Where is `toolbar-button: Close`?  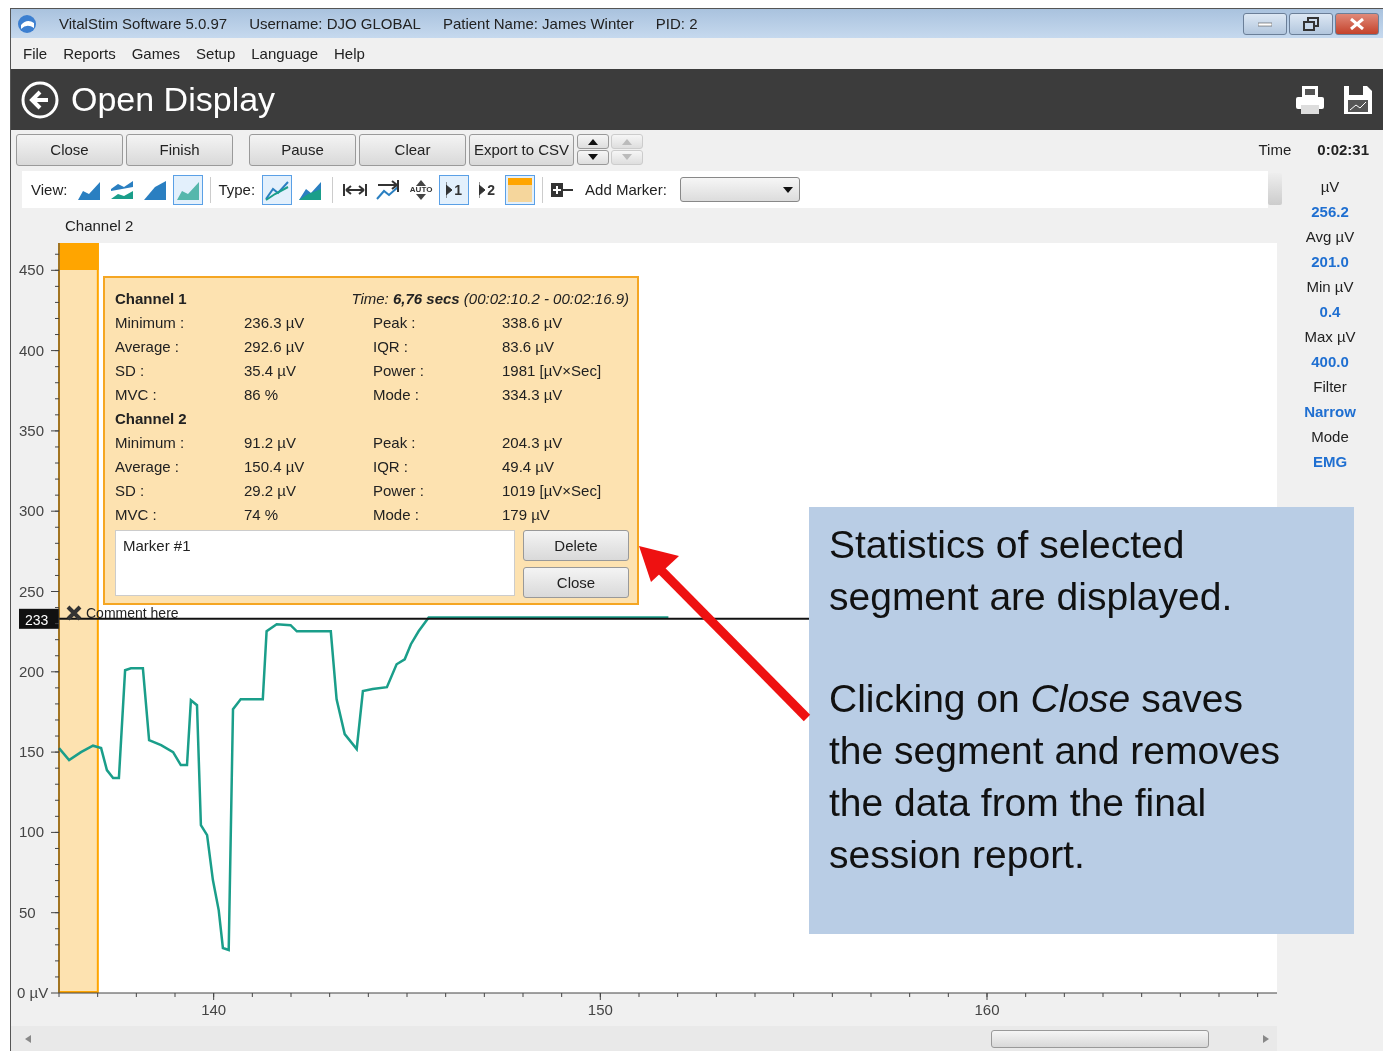
toolbar-button: Close is located at coordinates (69, 149).